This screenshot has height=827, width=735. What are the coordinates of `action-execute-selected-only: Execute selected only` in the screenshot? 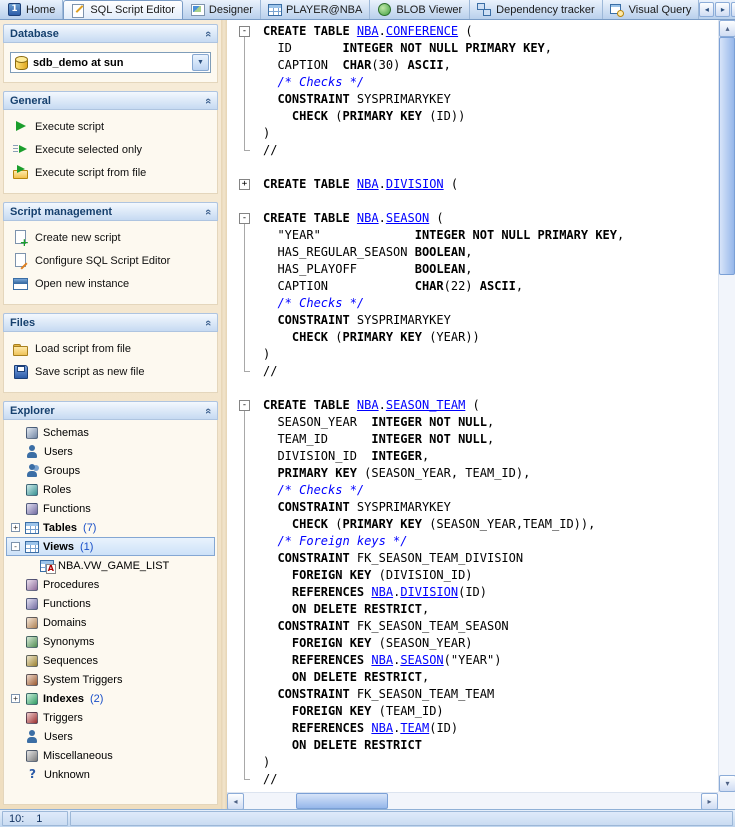 It's located at (110, 149).